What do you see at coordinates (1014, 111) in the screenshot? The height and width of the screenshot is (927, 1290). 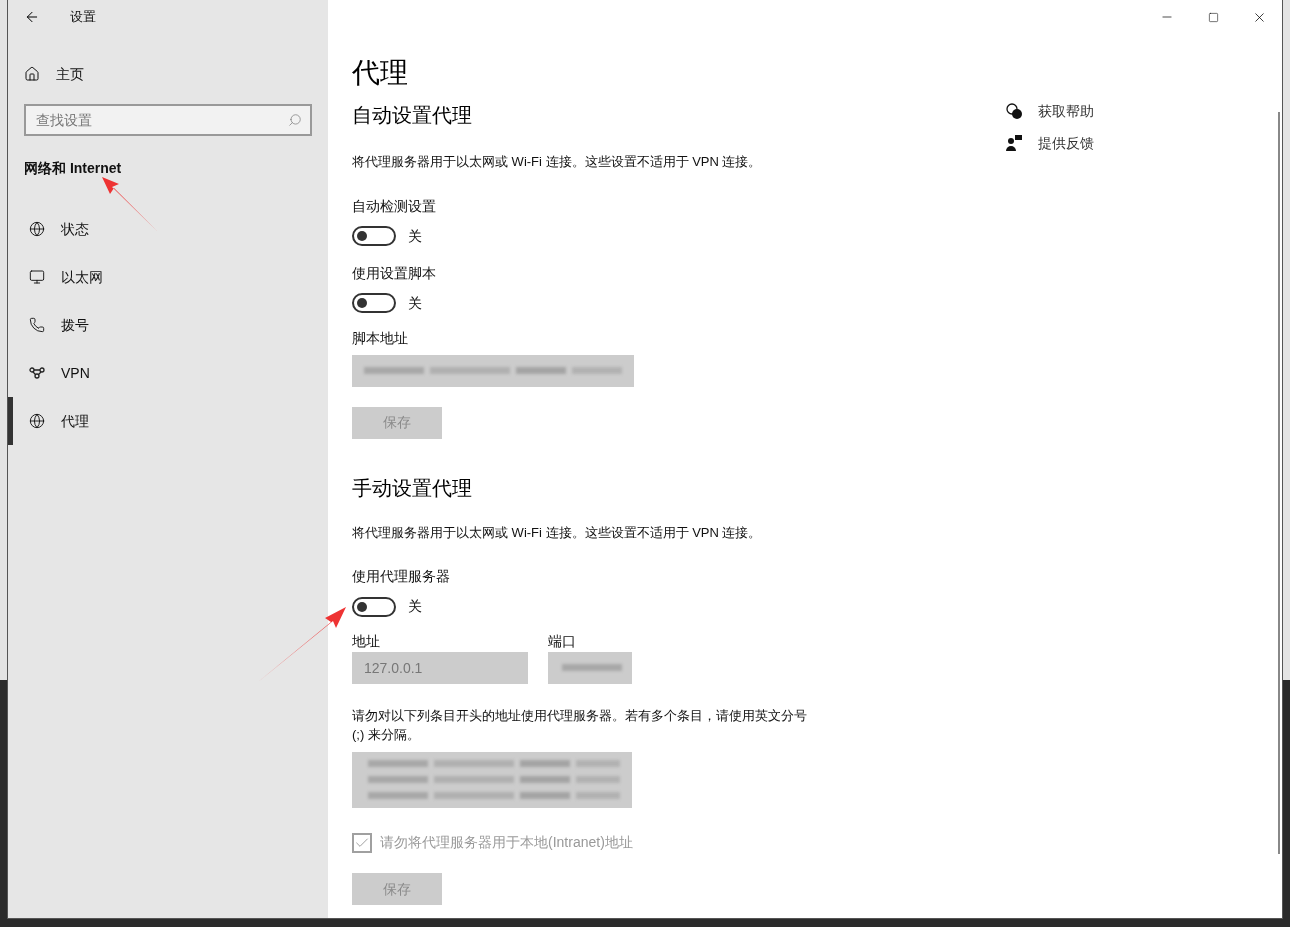 I see `help-chat-icon` at bounding box center [1014, 111].